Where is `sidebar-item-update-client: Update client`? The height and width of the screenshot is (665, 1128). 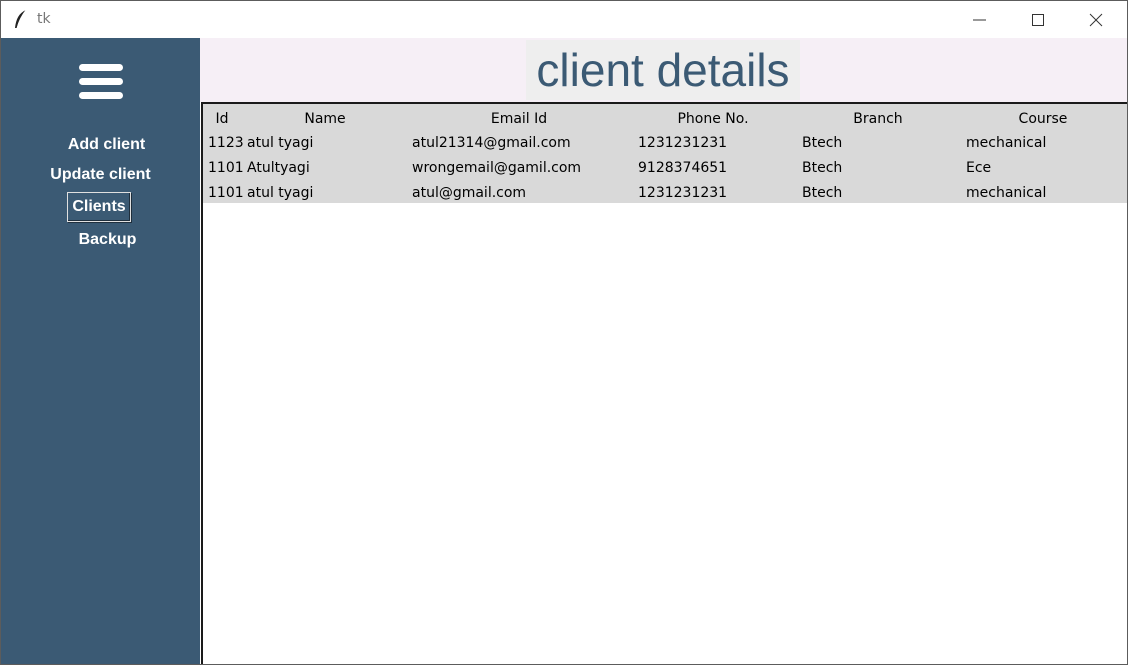 sidebar-item-update-client: Update client is located at coordinates (100, 175).